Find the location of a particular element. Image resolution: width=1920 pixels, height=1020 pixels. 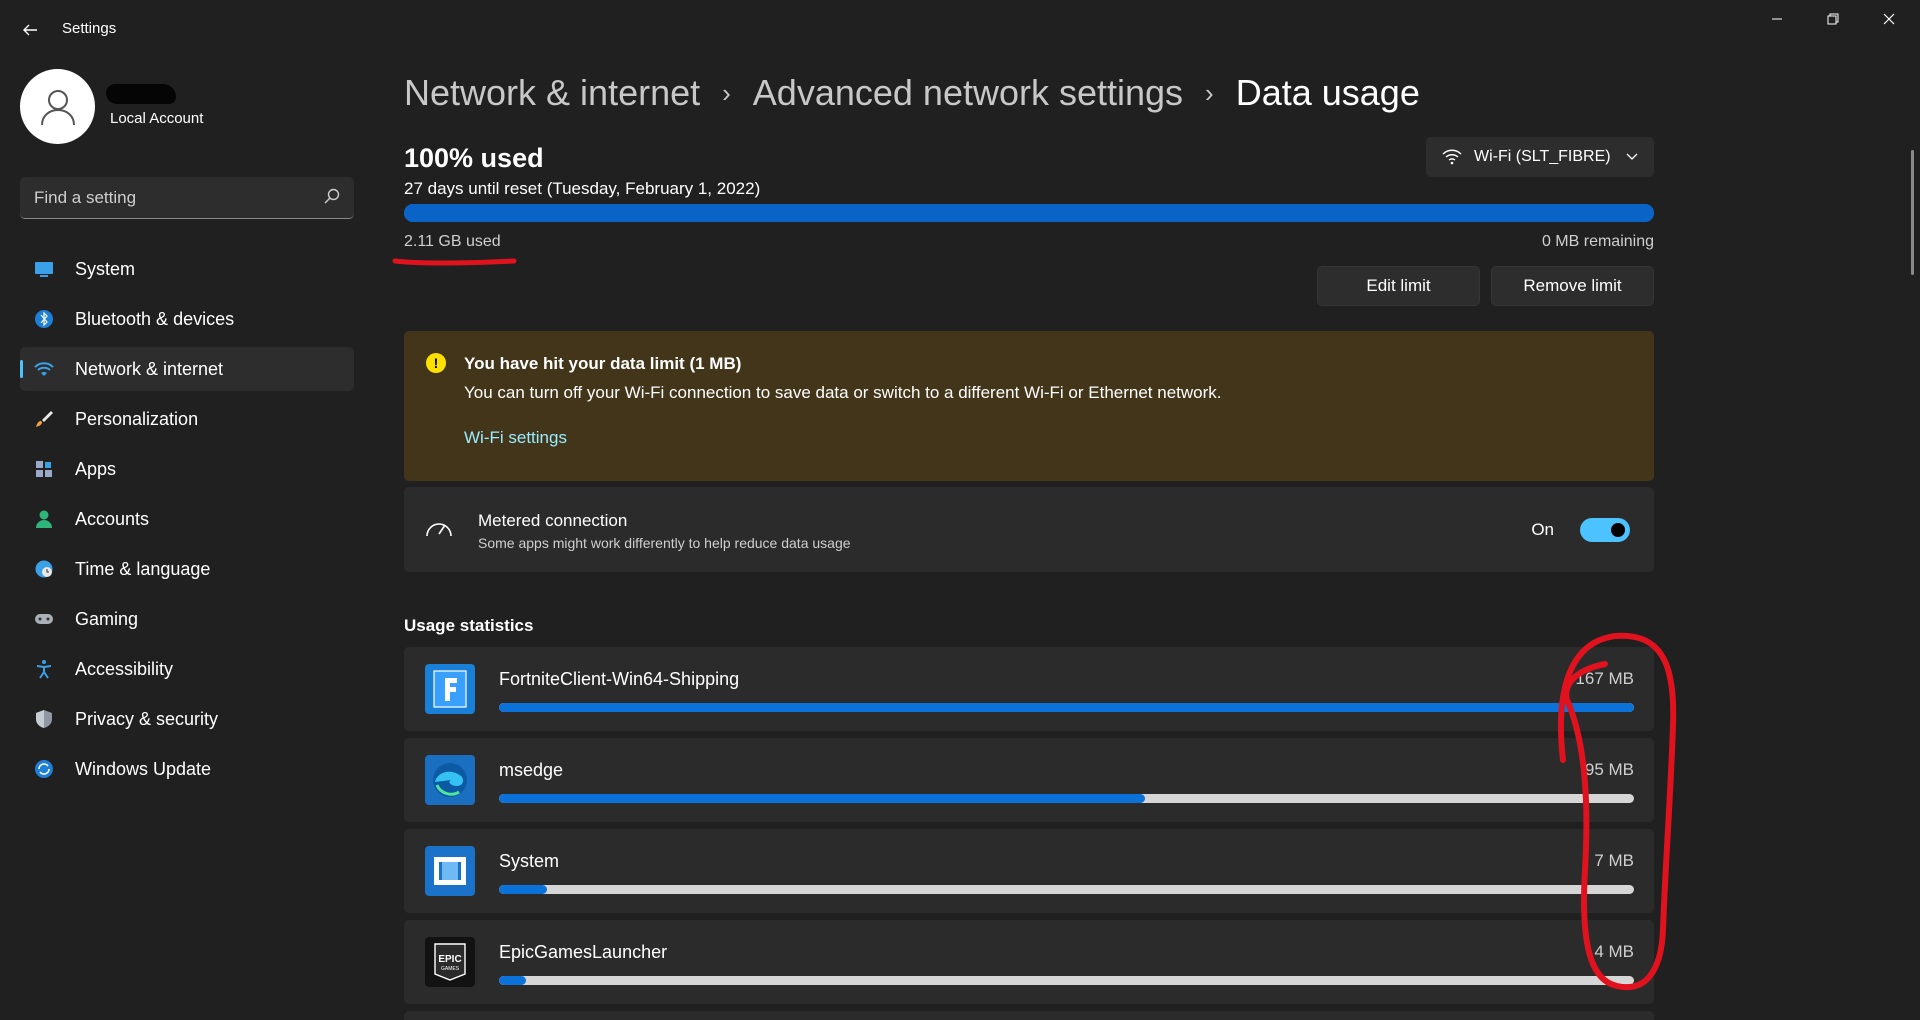

list-item: msedge 95 MB is located at coordinates (1029, 780).